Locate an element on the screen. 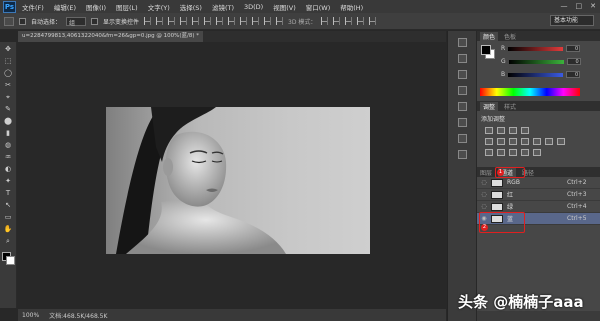 The image size is (600, 321). healing-tool-icon: ✎ is located at coordinates (8, 109).